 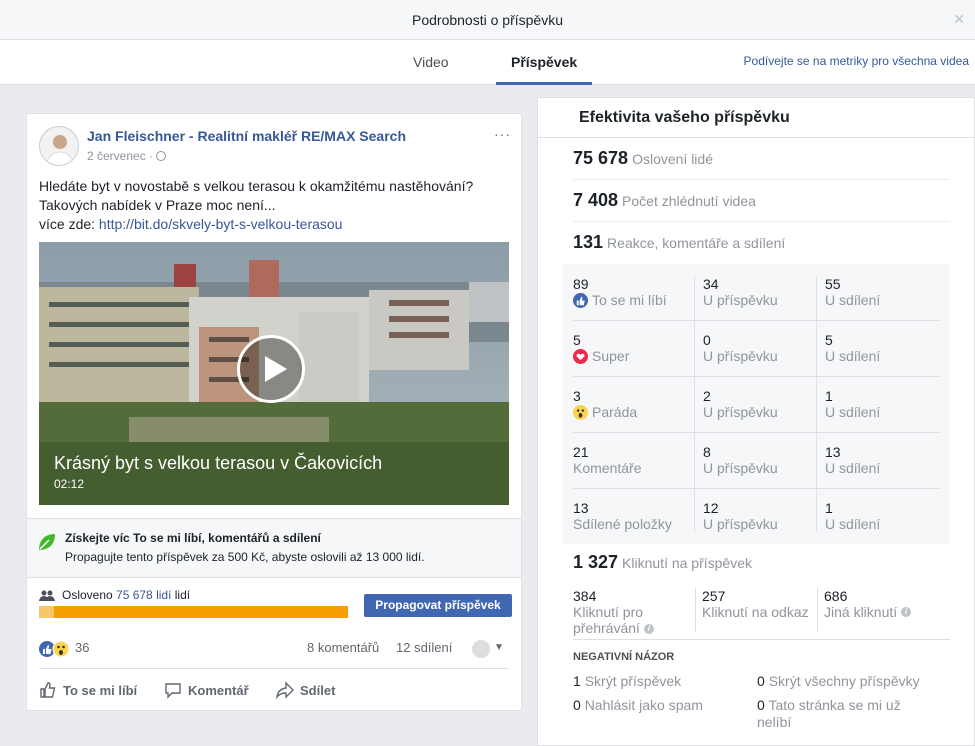 What do you see at coordinates (59, 146) in the screenshot?
I see `author-avatar` at bounding box center [59, 146].